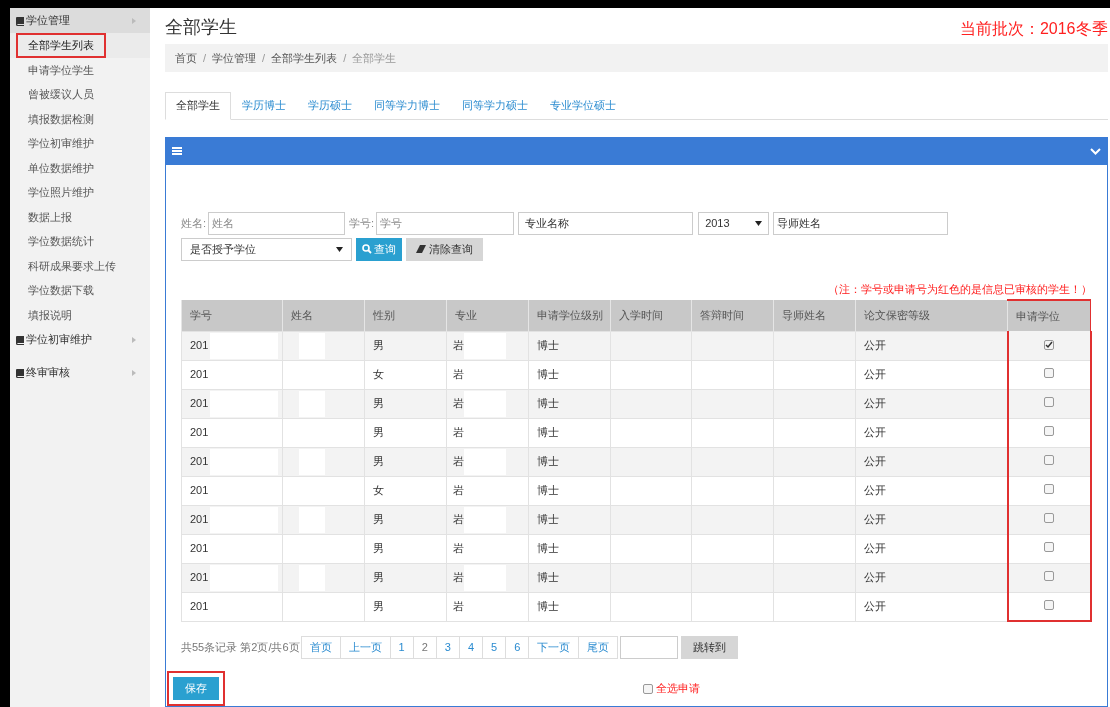 This screenshot has width=1110, height=707. I want to click on page-link: 6, so click(517, 647).